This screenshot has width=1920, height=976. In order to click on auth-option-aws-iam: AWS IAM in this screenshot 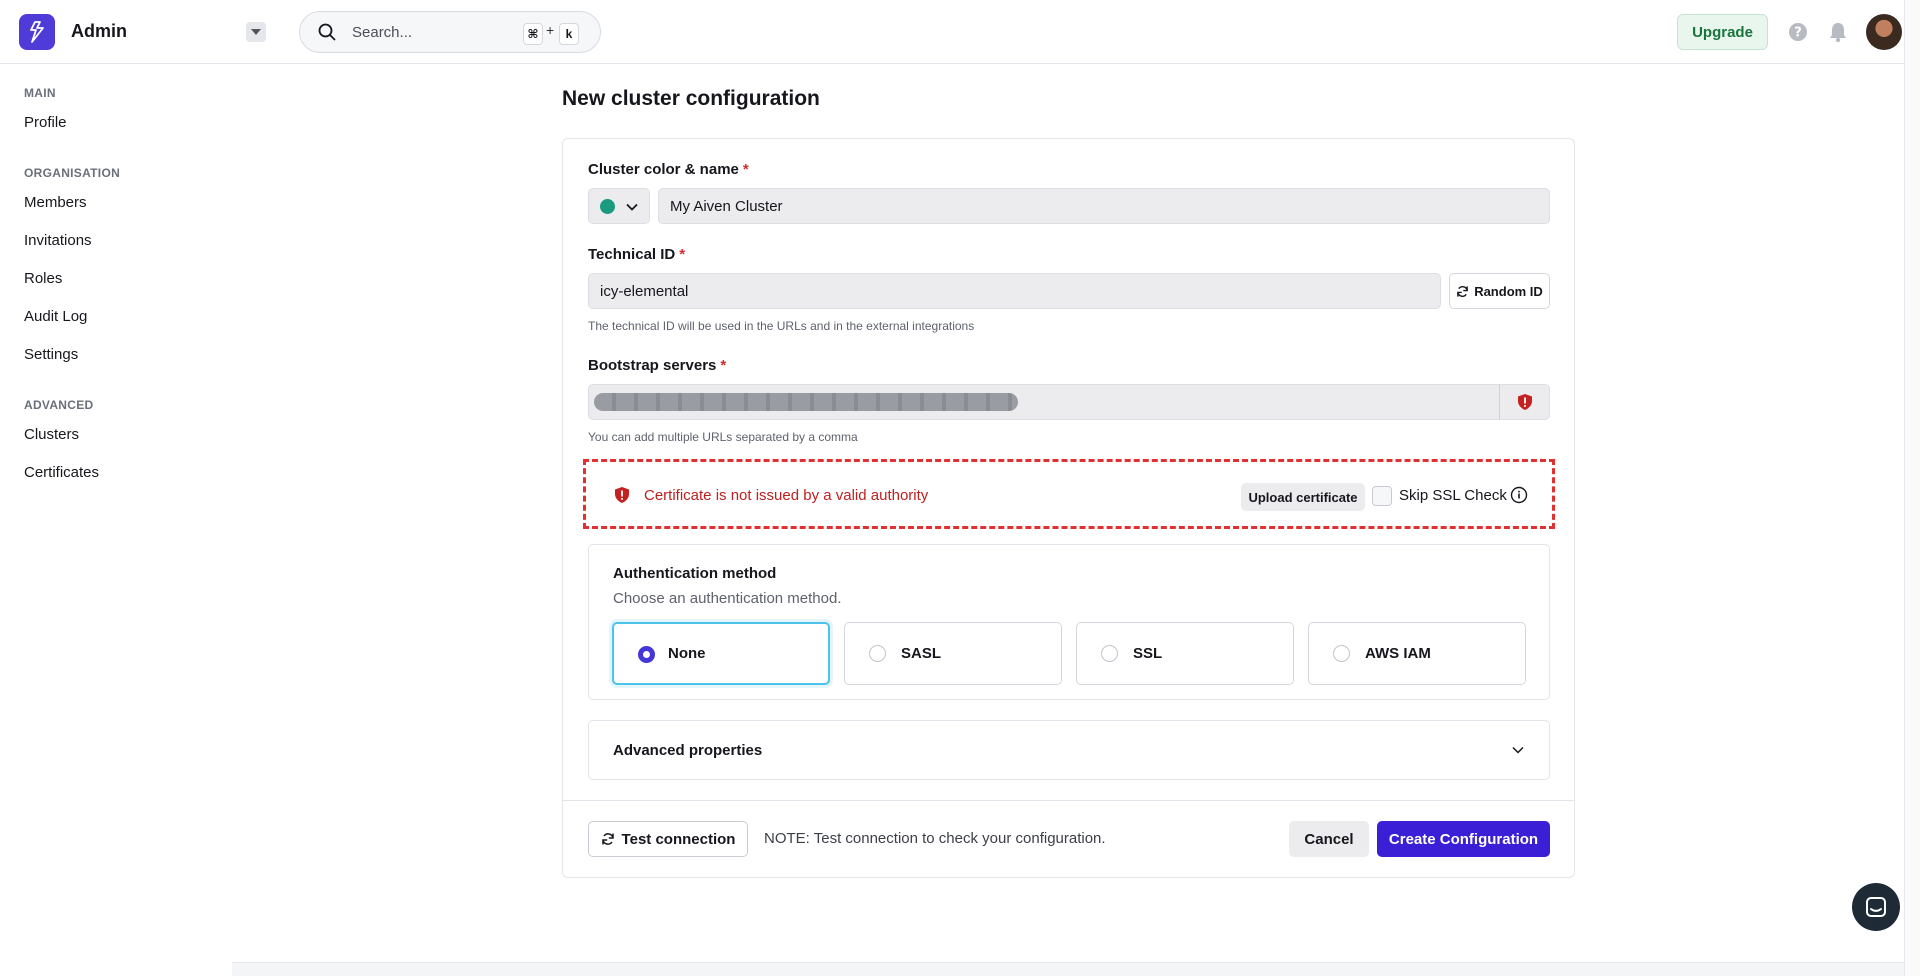, I will do `click(1417, 653)`.